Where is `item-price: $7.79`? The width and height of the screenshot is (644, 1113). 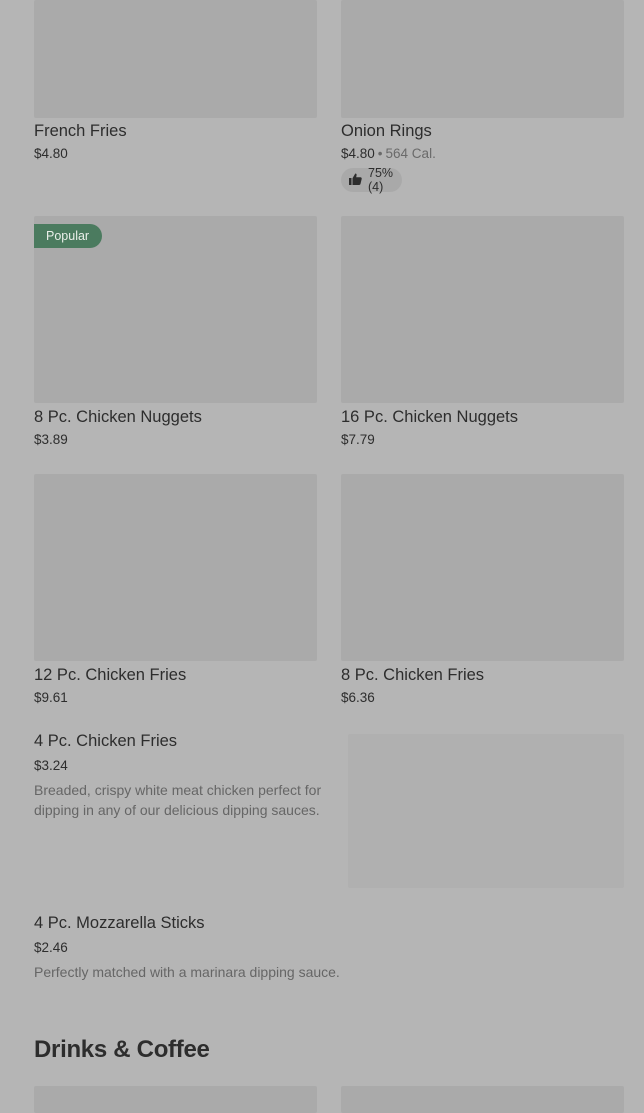
item-price: $7.79 is located at coordinates (358, 439).